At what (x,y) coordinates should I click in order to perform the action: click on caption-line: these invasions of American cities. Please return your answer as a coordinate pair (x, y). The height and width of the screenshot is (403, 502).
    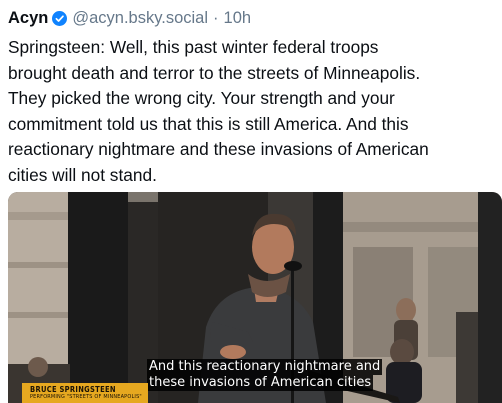
    Looking at the image, I should click on (260, 383).